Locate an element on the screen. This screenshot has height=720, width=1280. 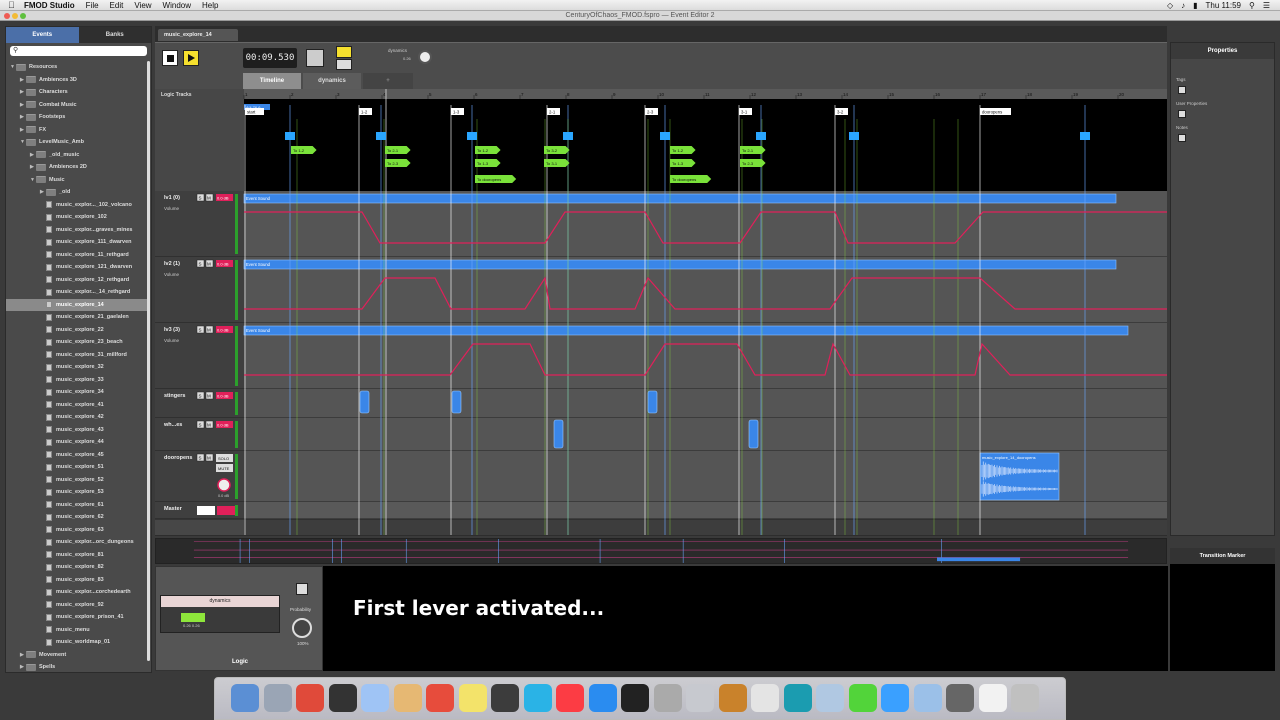
tree-event: music_explore_61 is located at coordinates (76, 505).